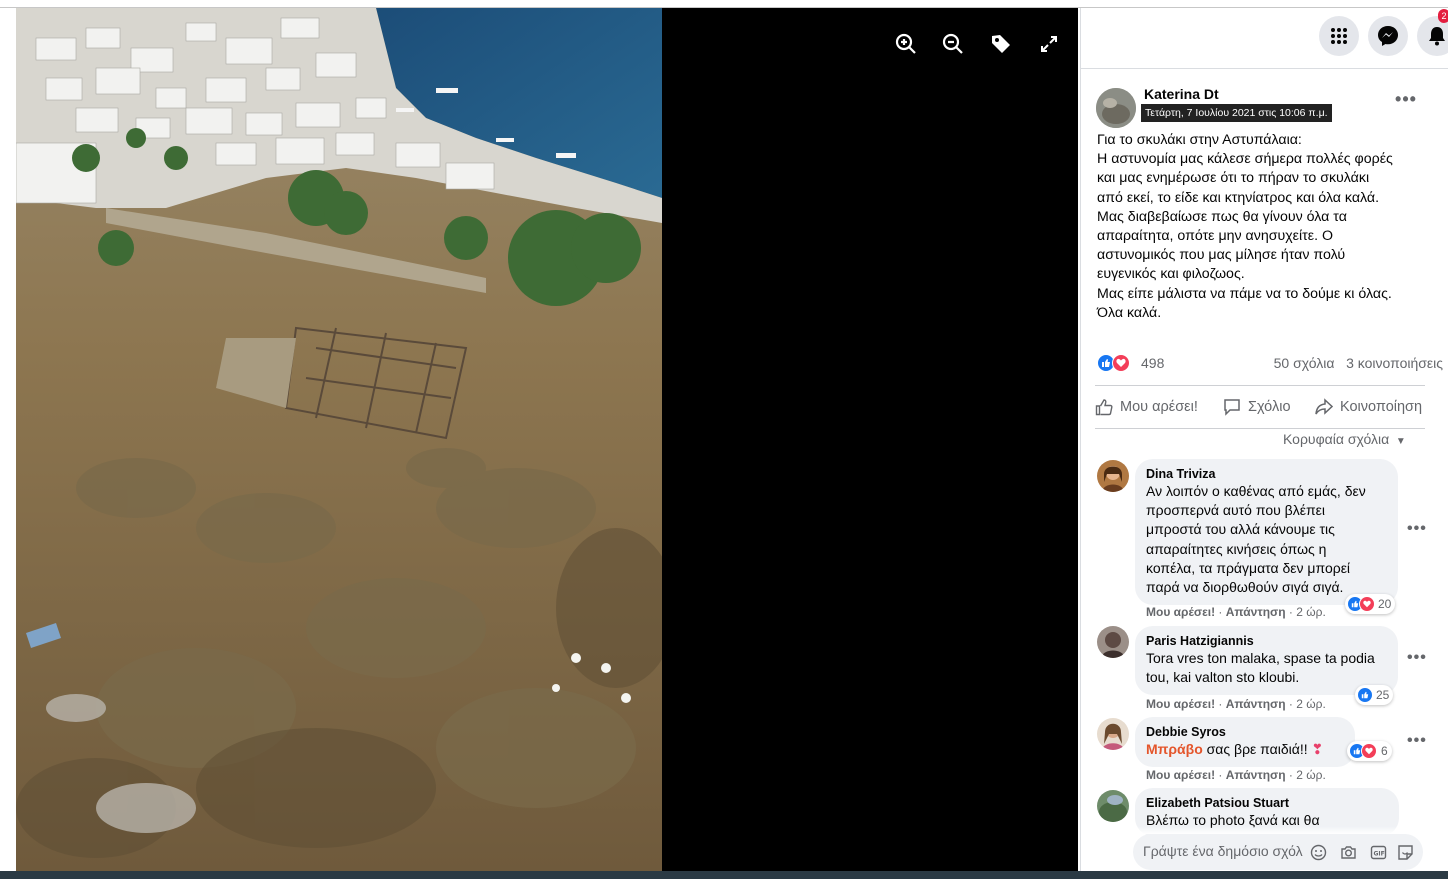 Image resolution: width=1448 pixels, height=879 pixels. I want to click on tag-button, so click(1001, 44).